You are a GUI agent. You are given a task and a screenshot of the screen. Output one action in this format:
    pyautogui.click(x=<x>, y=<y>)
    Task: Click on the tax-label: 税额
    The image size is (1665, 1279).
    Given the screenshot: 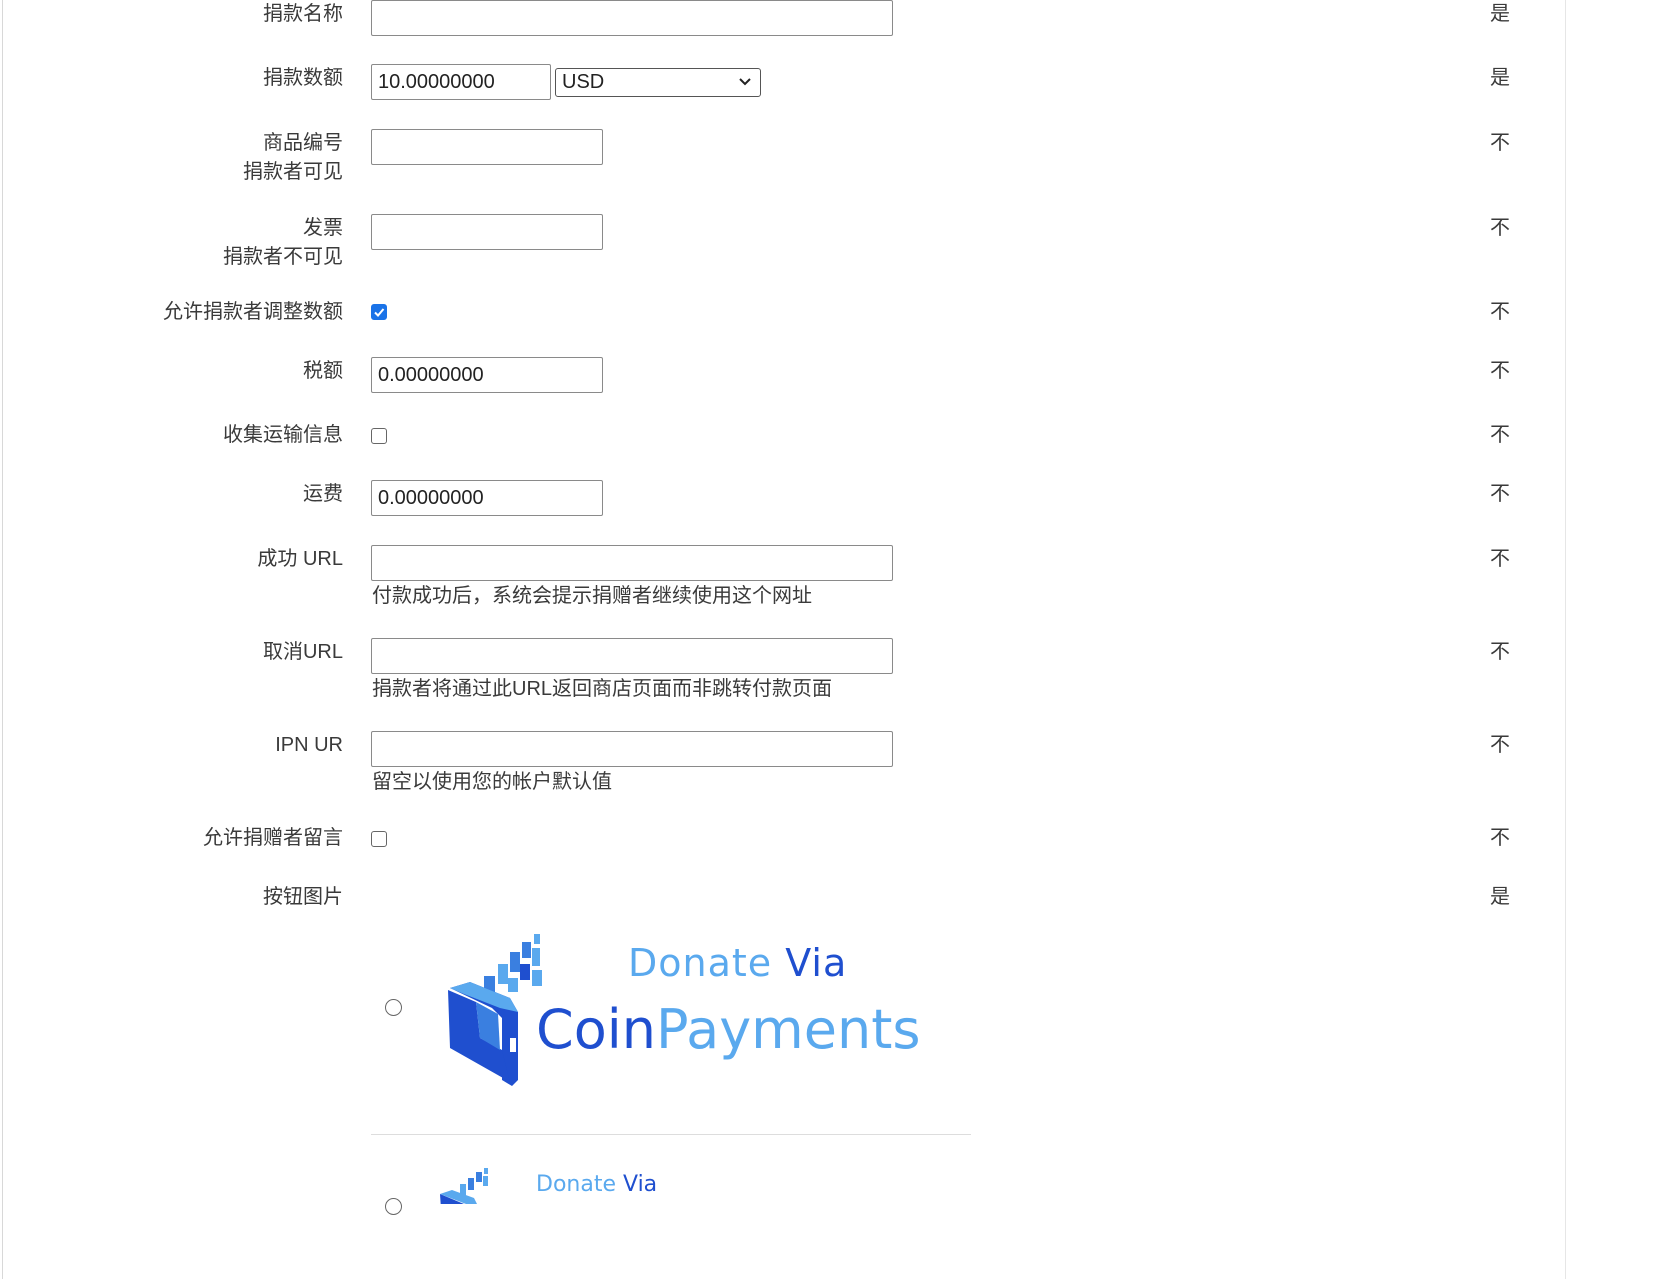 What is the action you would take?
    pyautogui.click(x=323, y=371)
    